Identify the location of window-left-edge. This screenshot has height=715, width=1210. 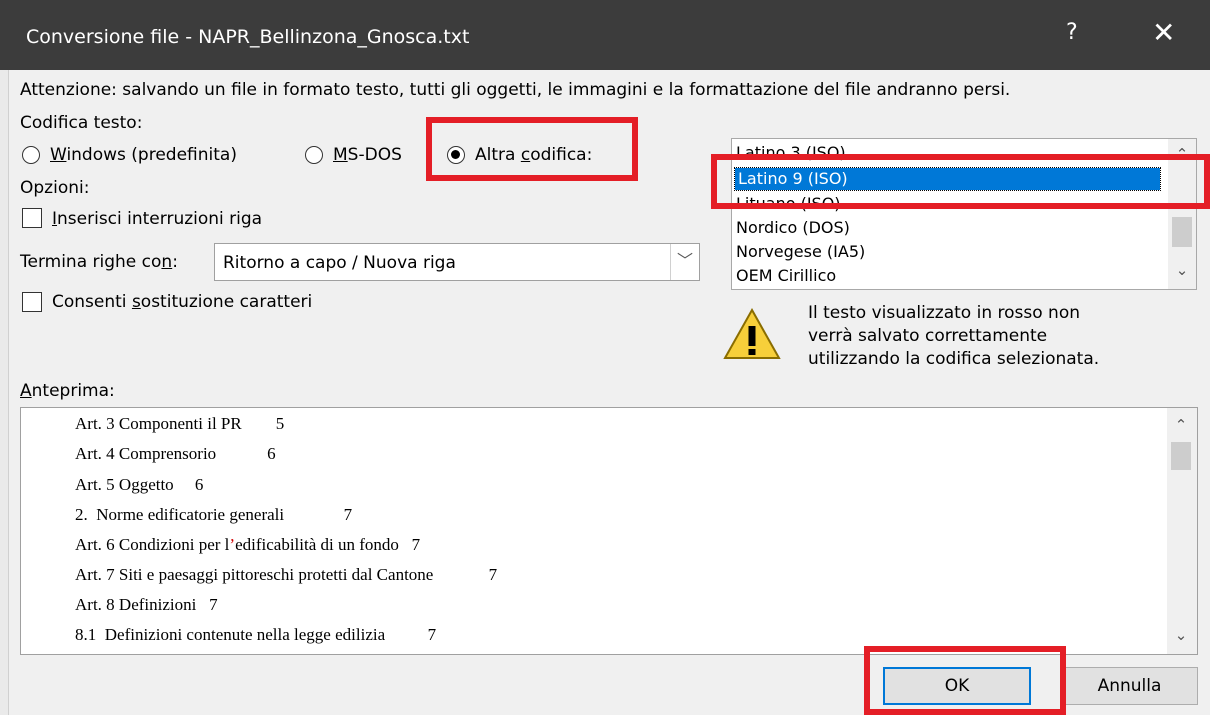
(4, 392).